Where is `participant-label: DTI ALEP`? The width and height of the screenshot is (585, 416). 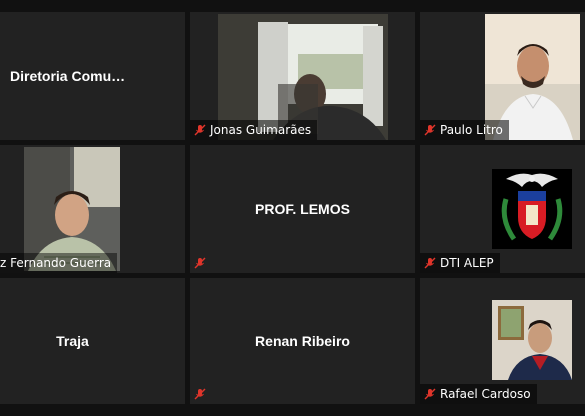 participant-label: DTI ALEP is located at coordinates (460, 263).